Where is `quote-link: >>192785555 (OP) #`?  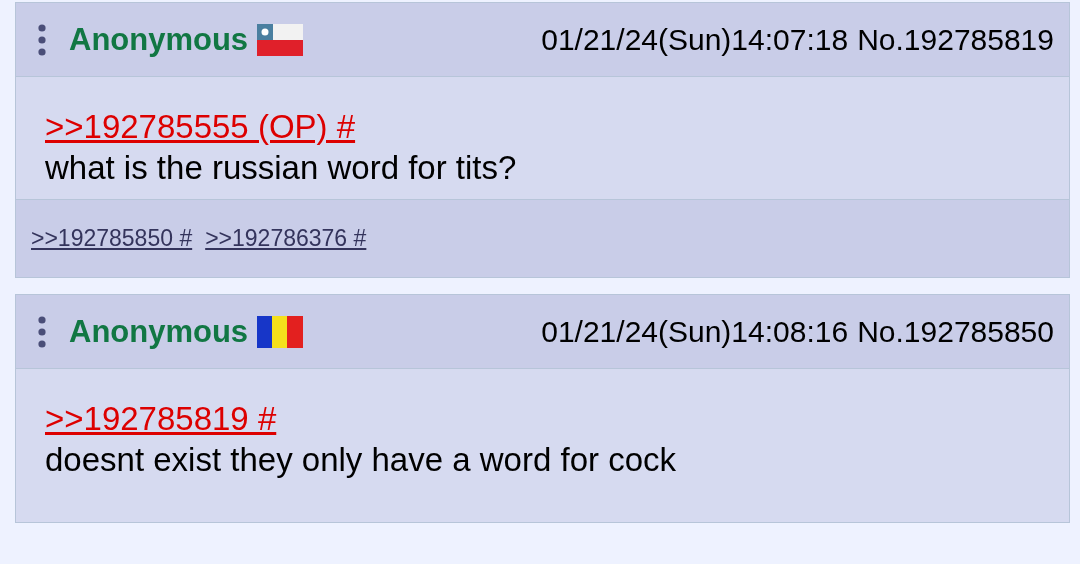 quote-link: >>192785555 (OP) # is located at coordinates (200, 127).